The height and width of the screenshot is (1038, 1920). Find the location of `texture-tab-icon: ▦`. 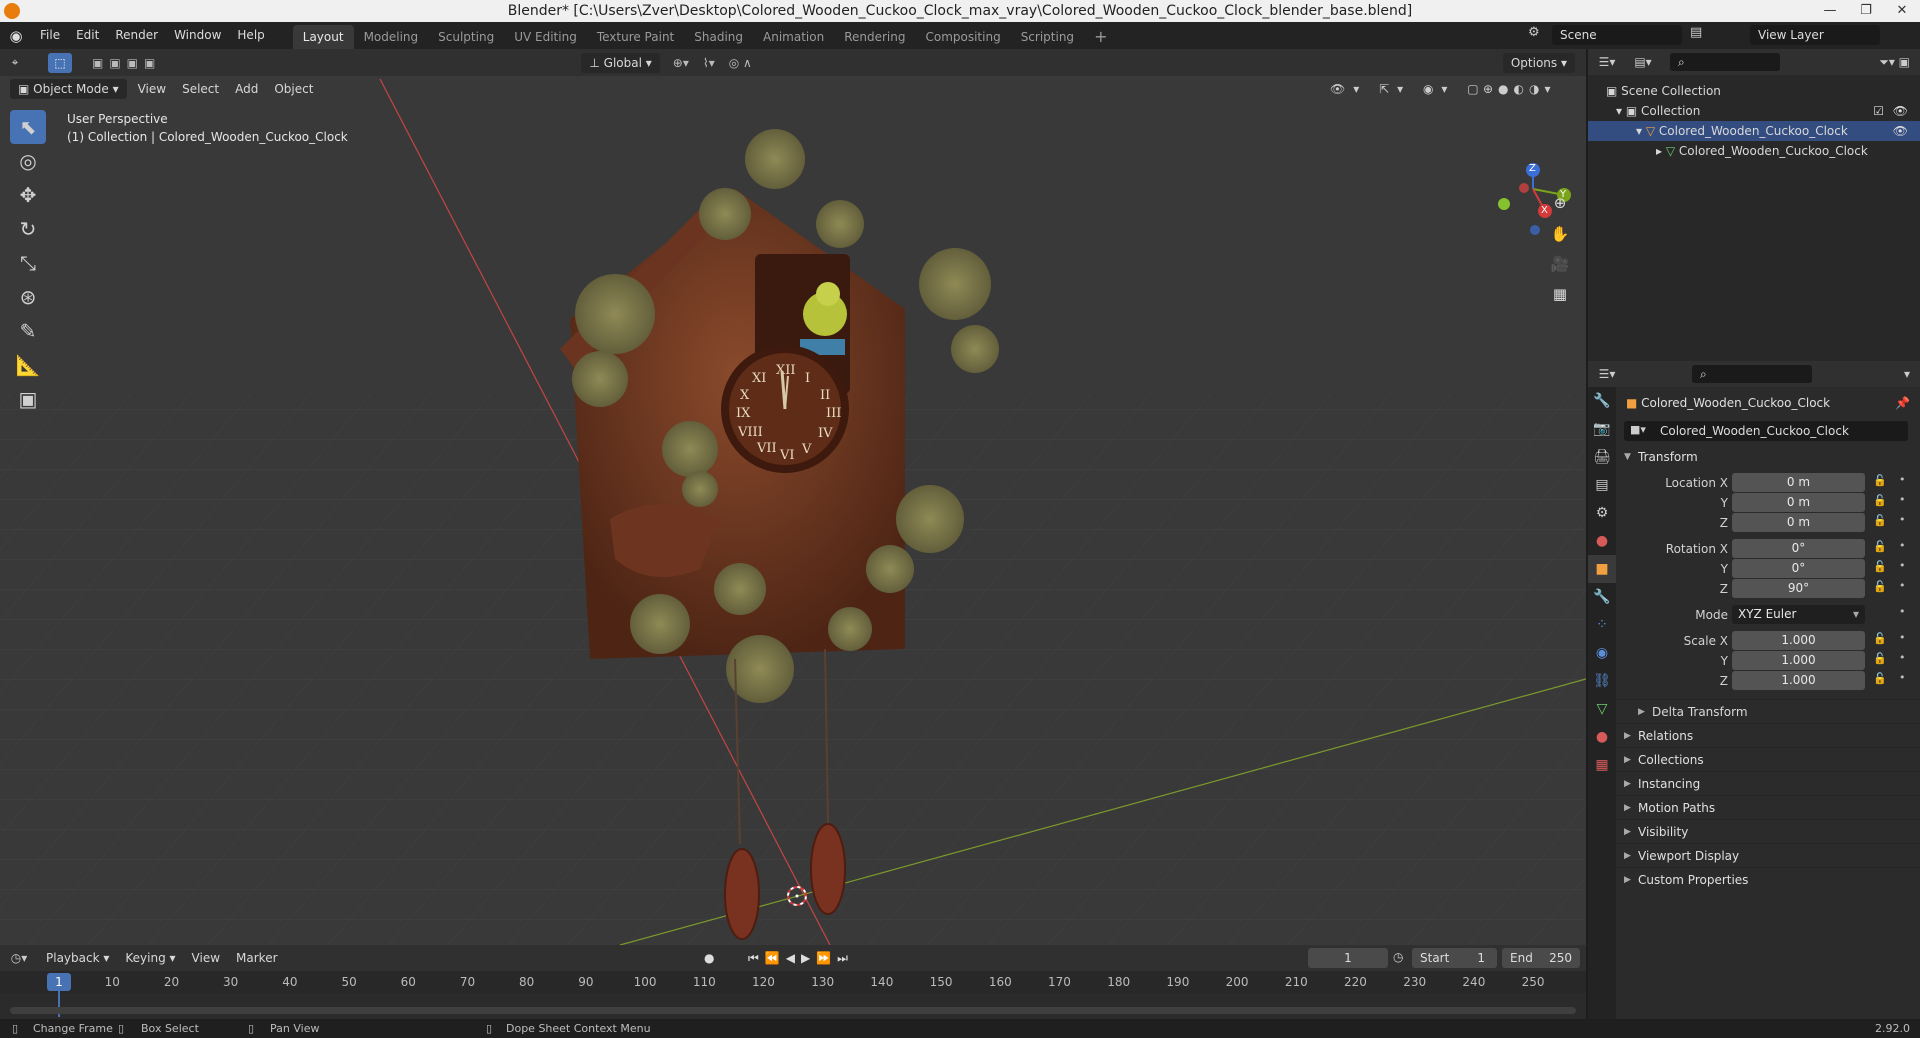

texture-tab-icon: ▦ is located at coordinates (1602, 765).